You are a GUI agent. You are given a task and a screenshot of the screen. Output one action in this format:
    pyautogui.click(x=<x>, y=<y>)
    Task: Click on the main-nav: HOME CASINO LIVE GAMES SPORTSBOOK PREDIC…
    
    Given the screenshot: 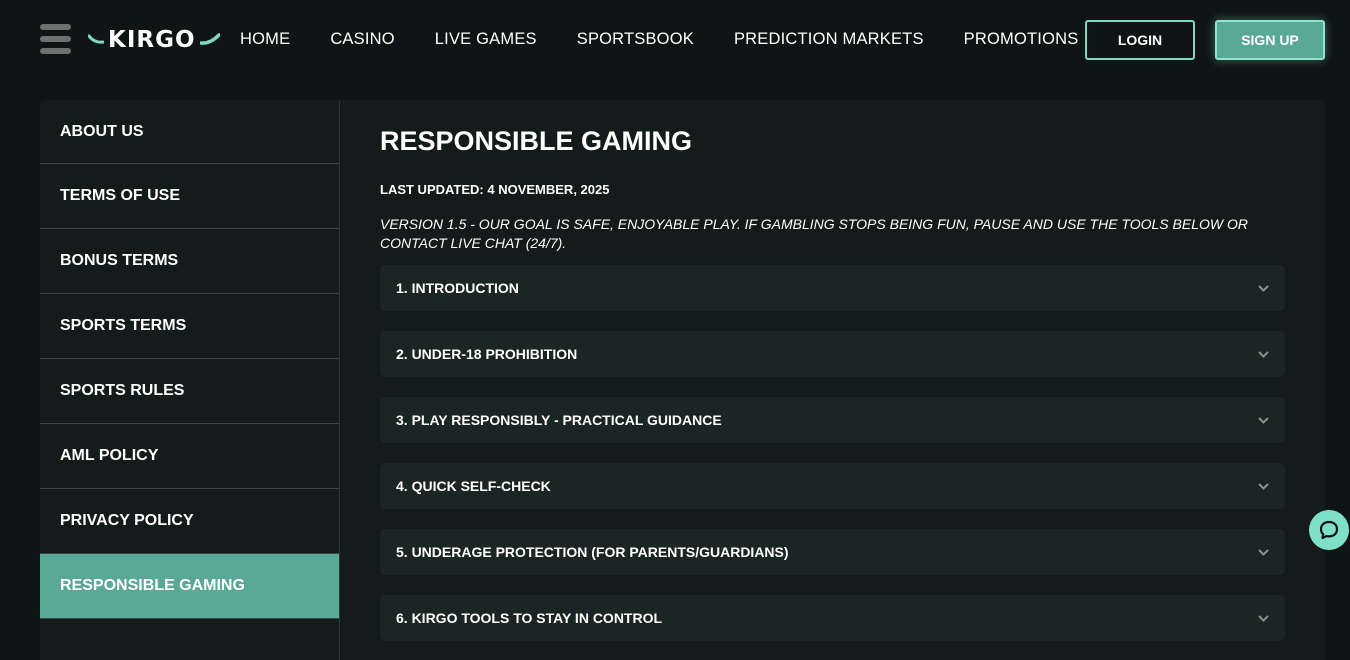 What is the action you would take?
    pyautogui.click(x=679, y=39)
    